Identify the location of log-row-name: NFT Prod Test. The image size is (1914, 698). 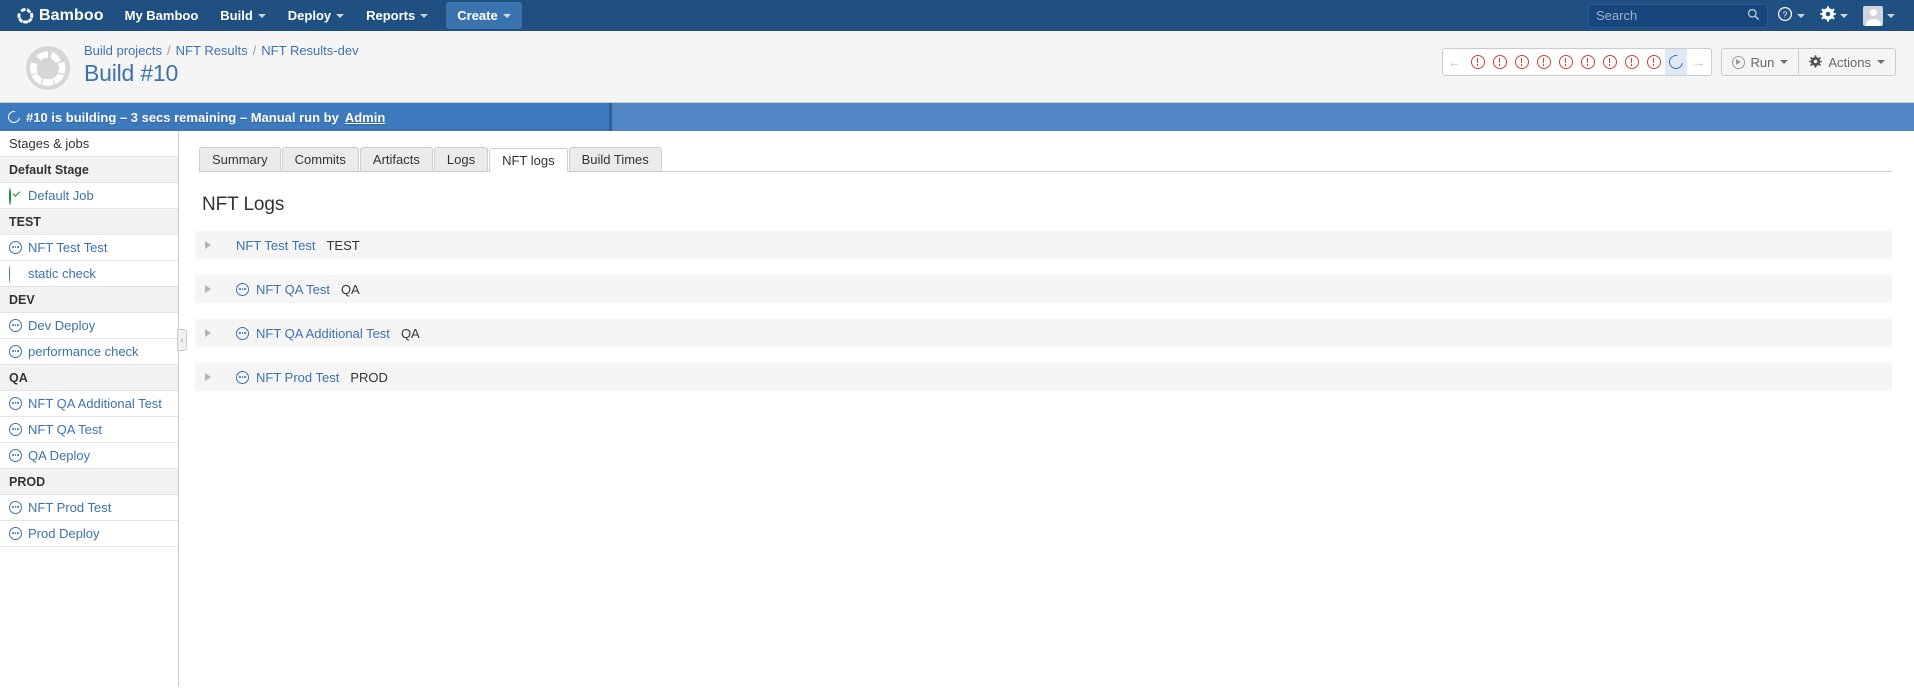
(297, 377).